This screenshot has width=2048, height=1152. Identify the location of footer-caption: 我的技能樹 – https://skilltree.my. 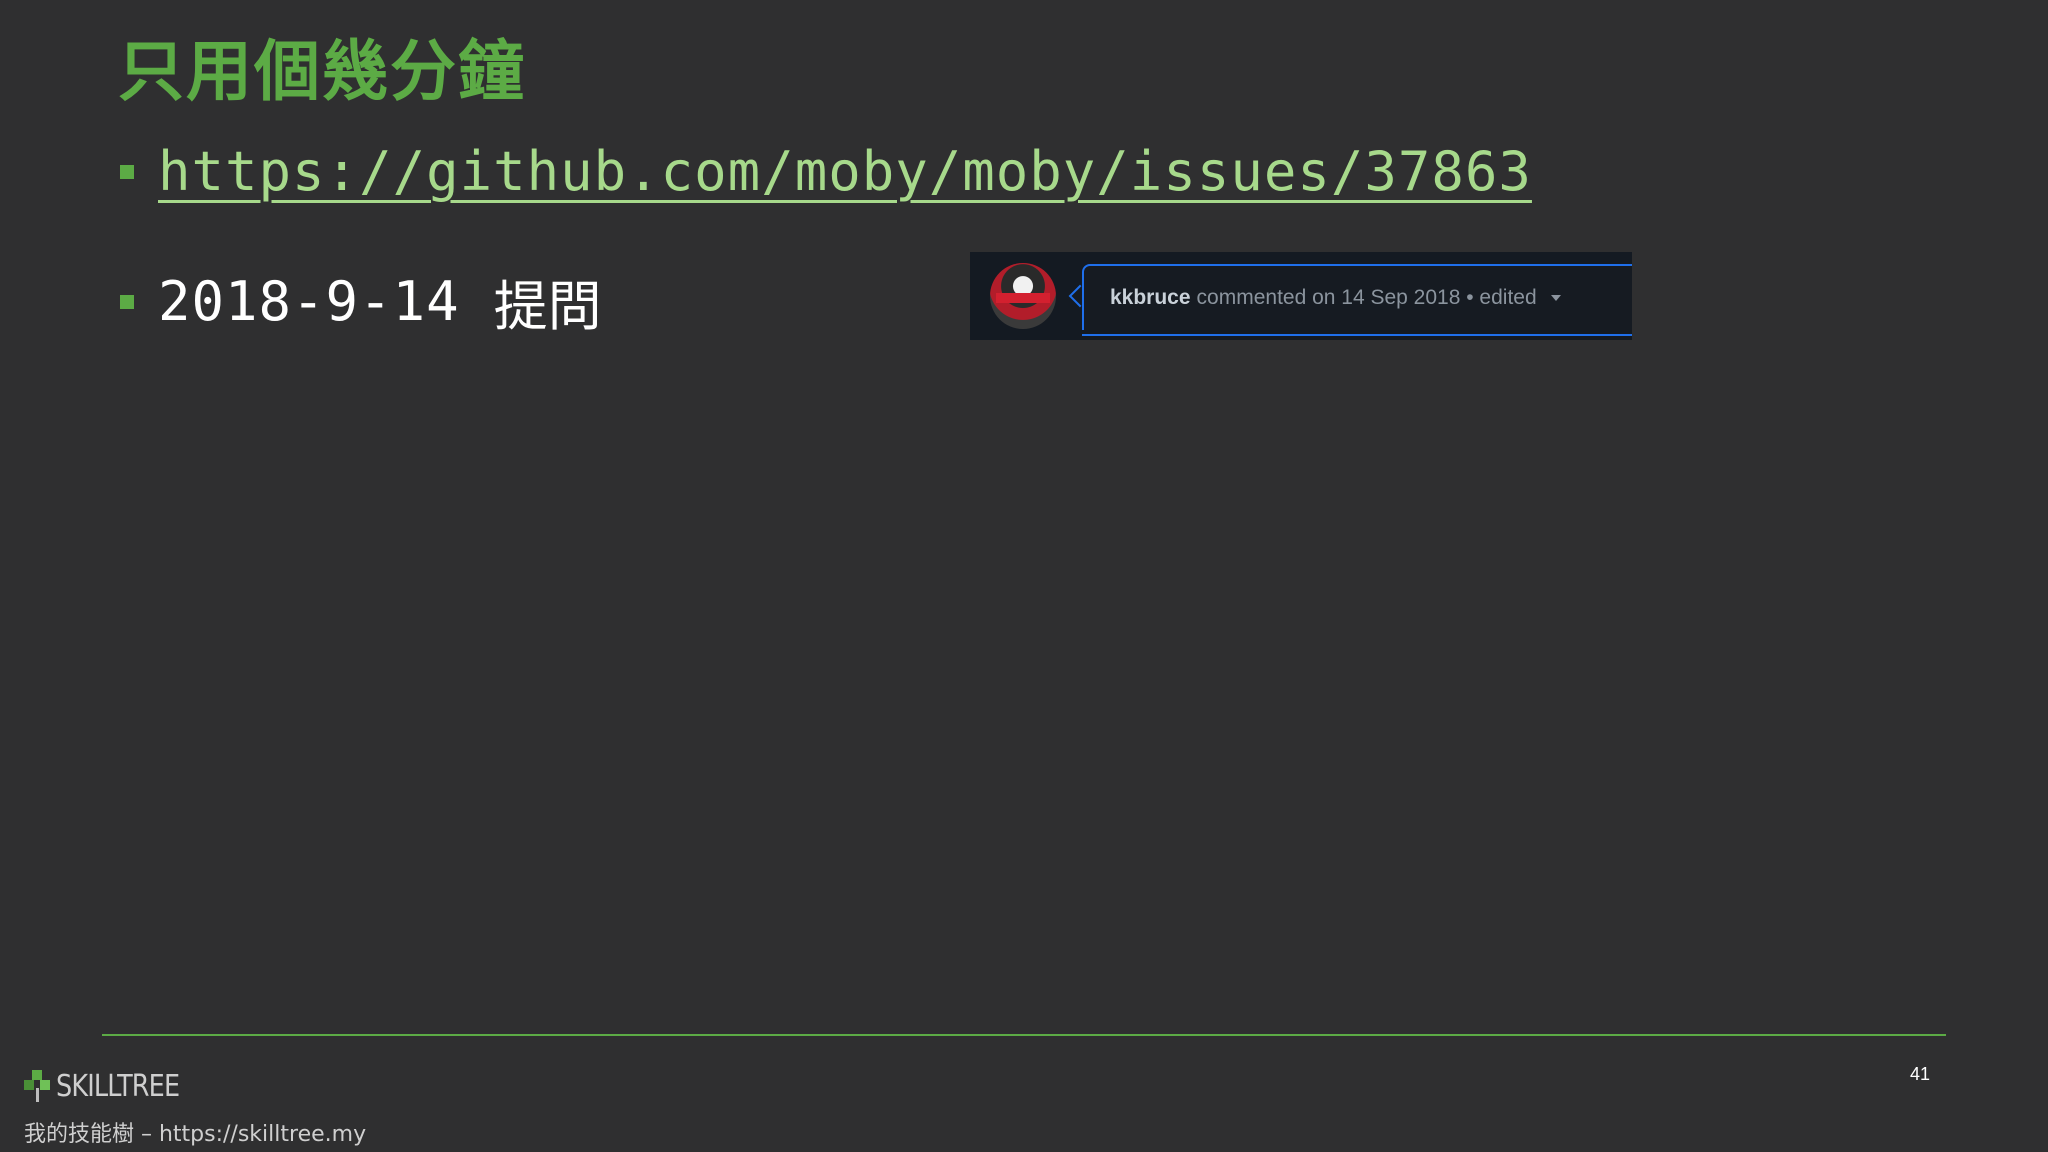
(195, 1134).